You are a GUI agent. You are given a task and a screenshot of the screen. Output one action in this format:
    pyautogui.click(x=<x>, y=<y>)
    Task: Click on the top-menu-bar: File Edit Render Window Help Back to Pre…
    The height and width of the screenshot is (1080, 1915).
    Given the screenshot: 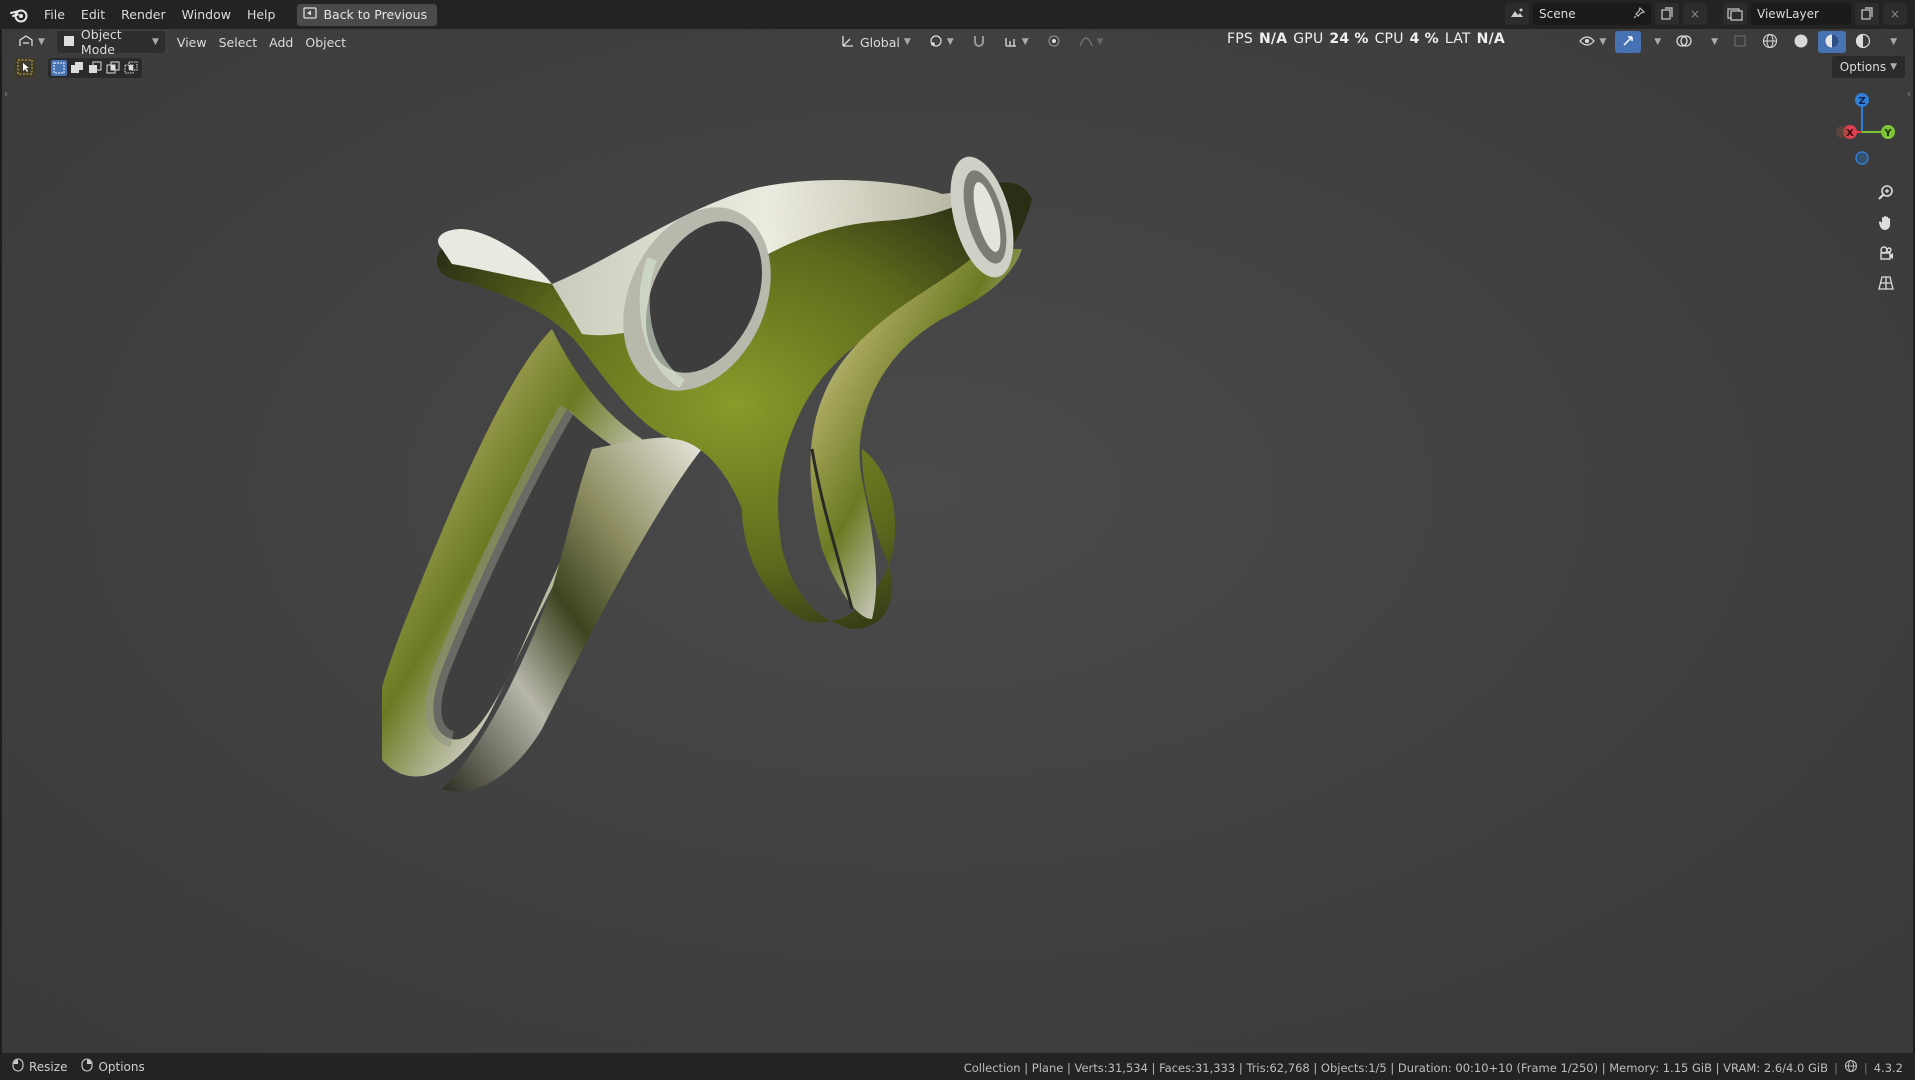 What is the action you would take?
    pyautogui.click(x=957, y=14)
    